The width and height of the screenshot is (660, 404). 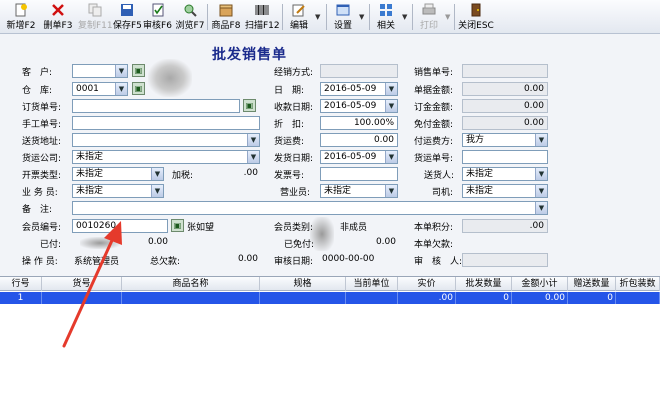 What do you see at coordinates (262, 10) in the screenshot?
I see `barcode-icon` at bounding box center [262, 10].